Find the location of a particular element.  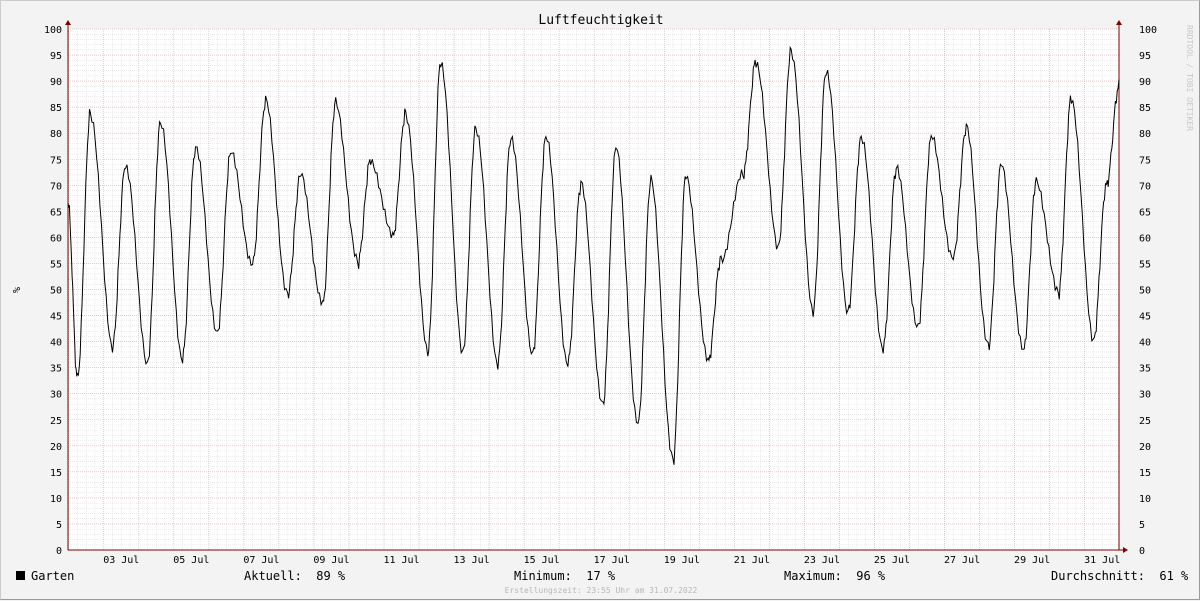

y-axis-arrow-right is located at coordinates (1119, 22).